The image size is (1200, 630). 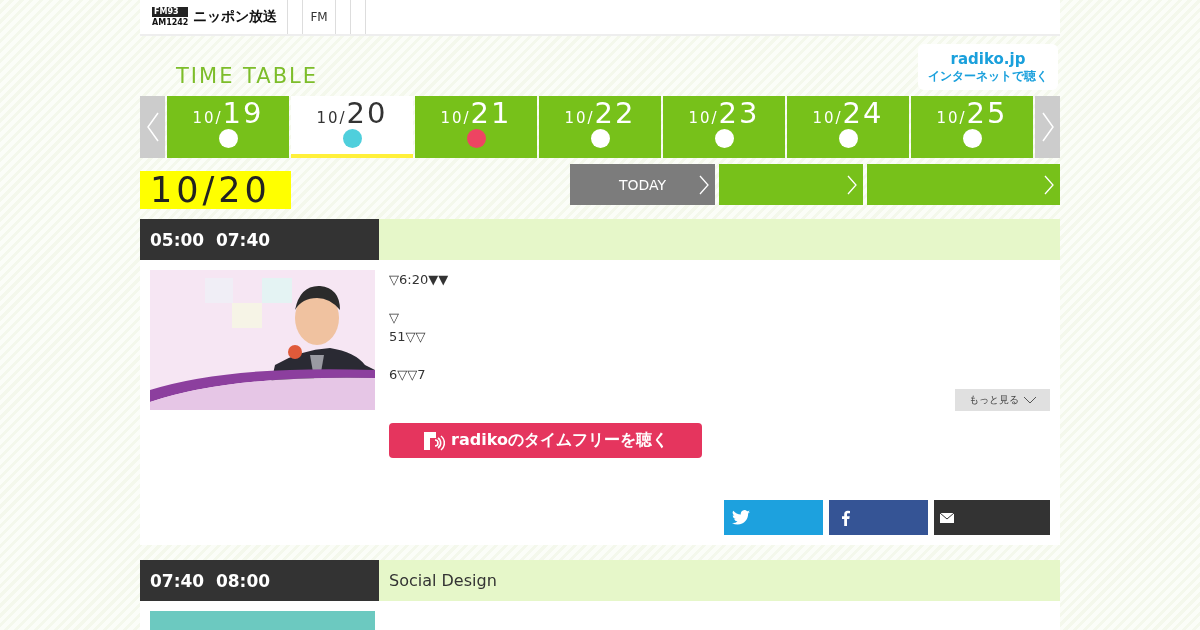 I want to click on radio-icon, so click(x=434, y=440).